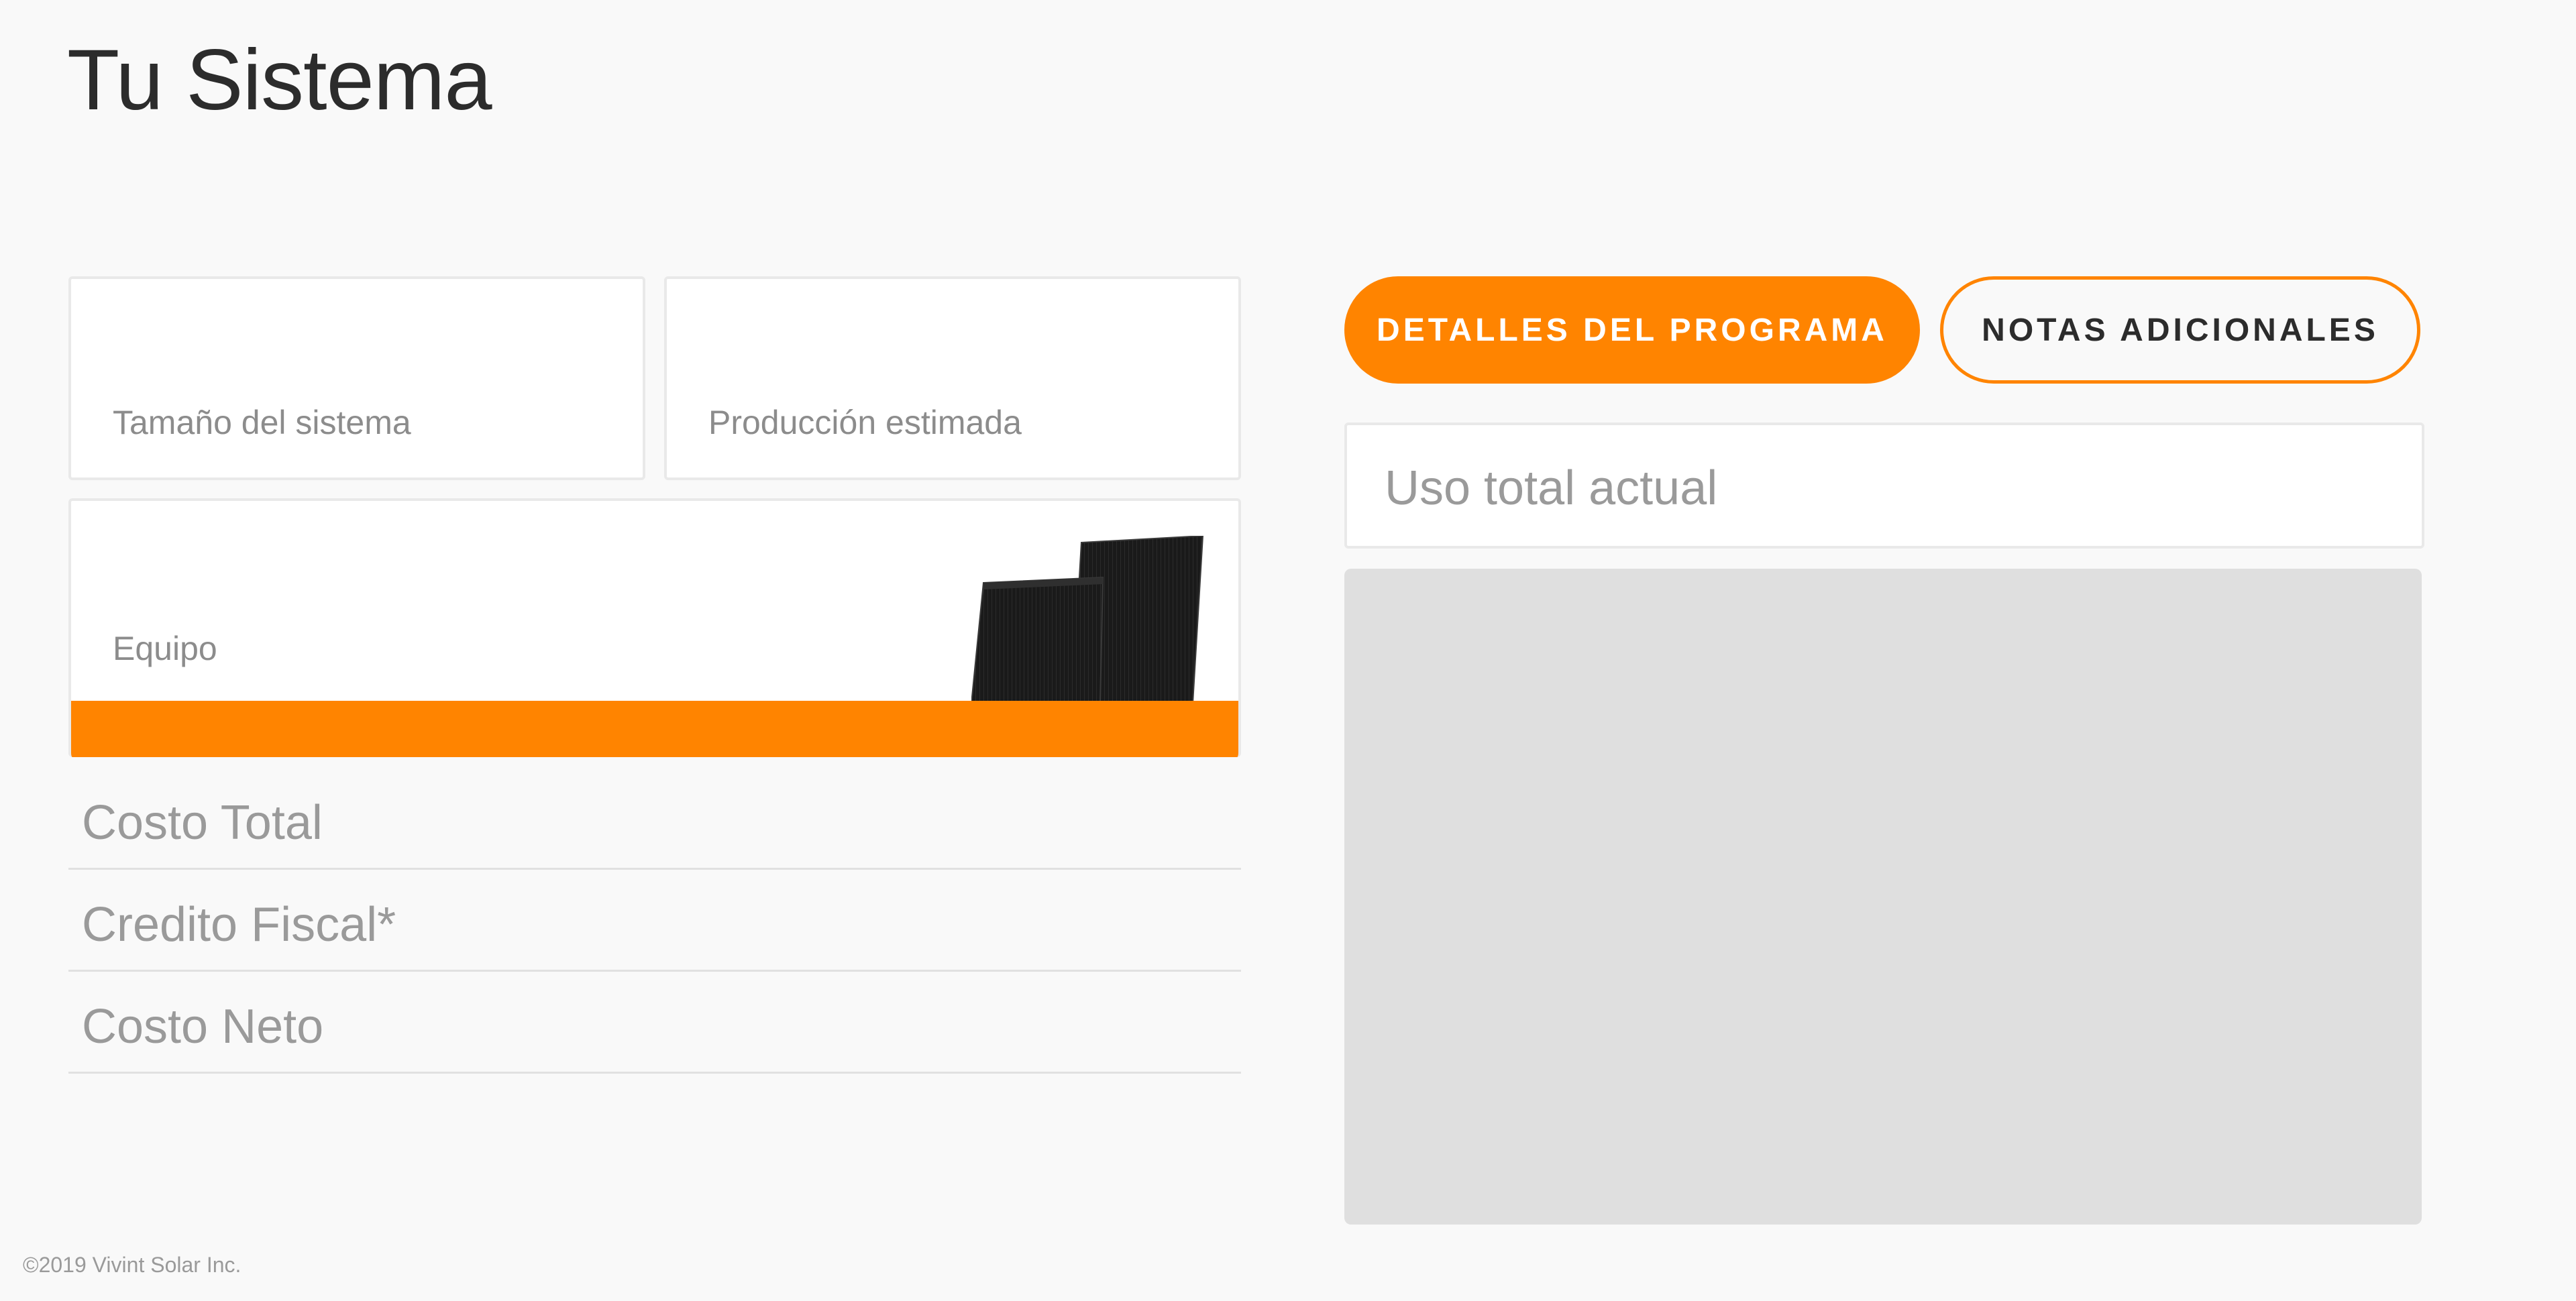 The width and height of the screenshot is (2576, 1301). What do you see at coordinates (2180, 330) in the screenshot?
I see `additional-notes-button: NOTAS ADICIONALES` at bounding box center [2180, 330].